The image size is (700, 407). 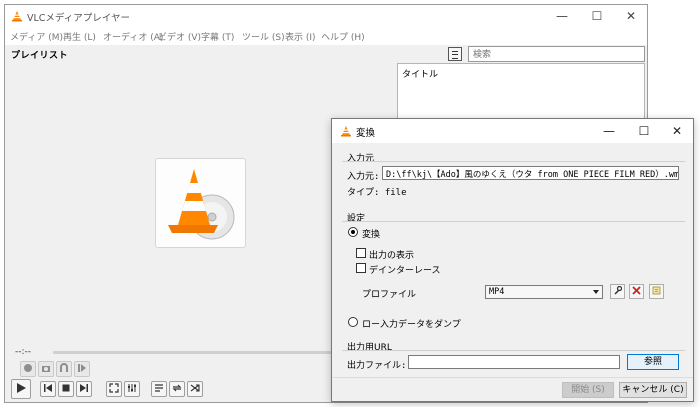 I want to click on edit-profile-button, so click(x=617, y=291).